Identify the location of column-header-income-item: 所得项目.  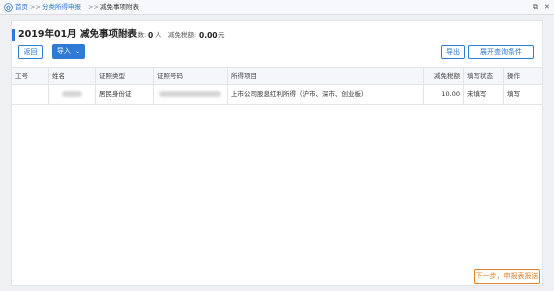
(326, 76).